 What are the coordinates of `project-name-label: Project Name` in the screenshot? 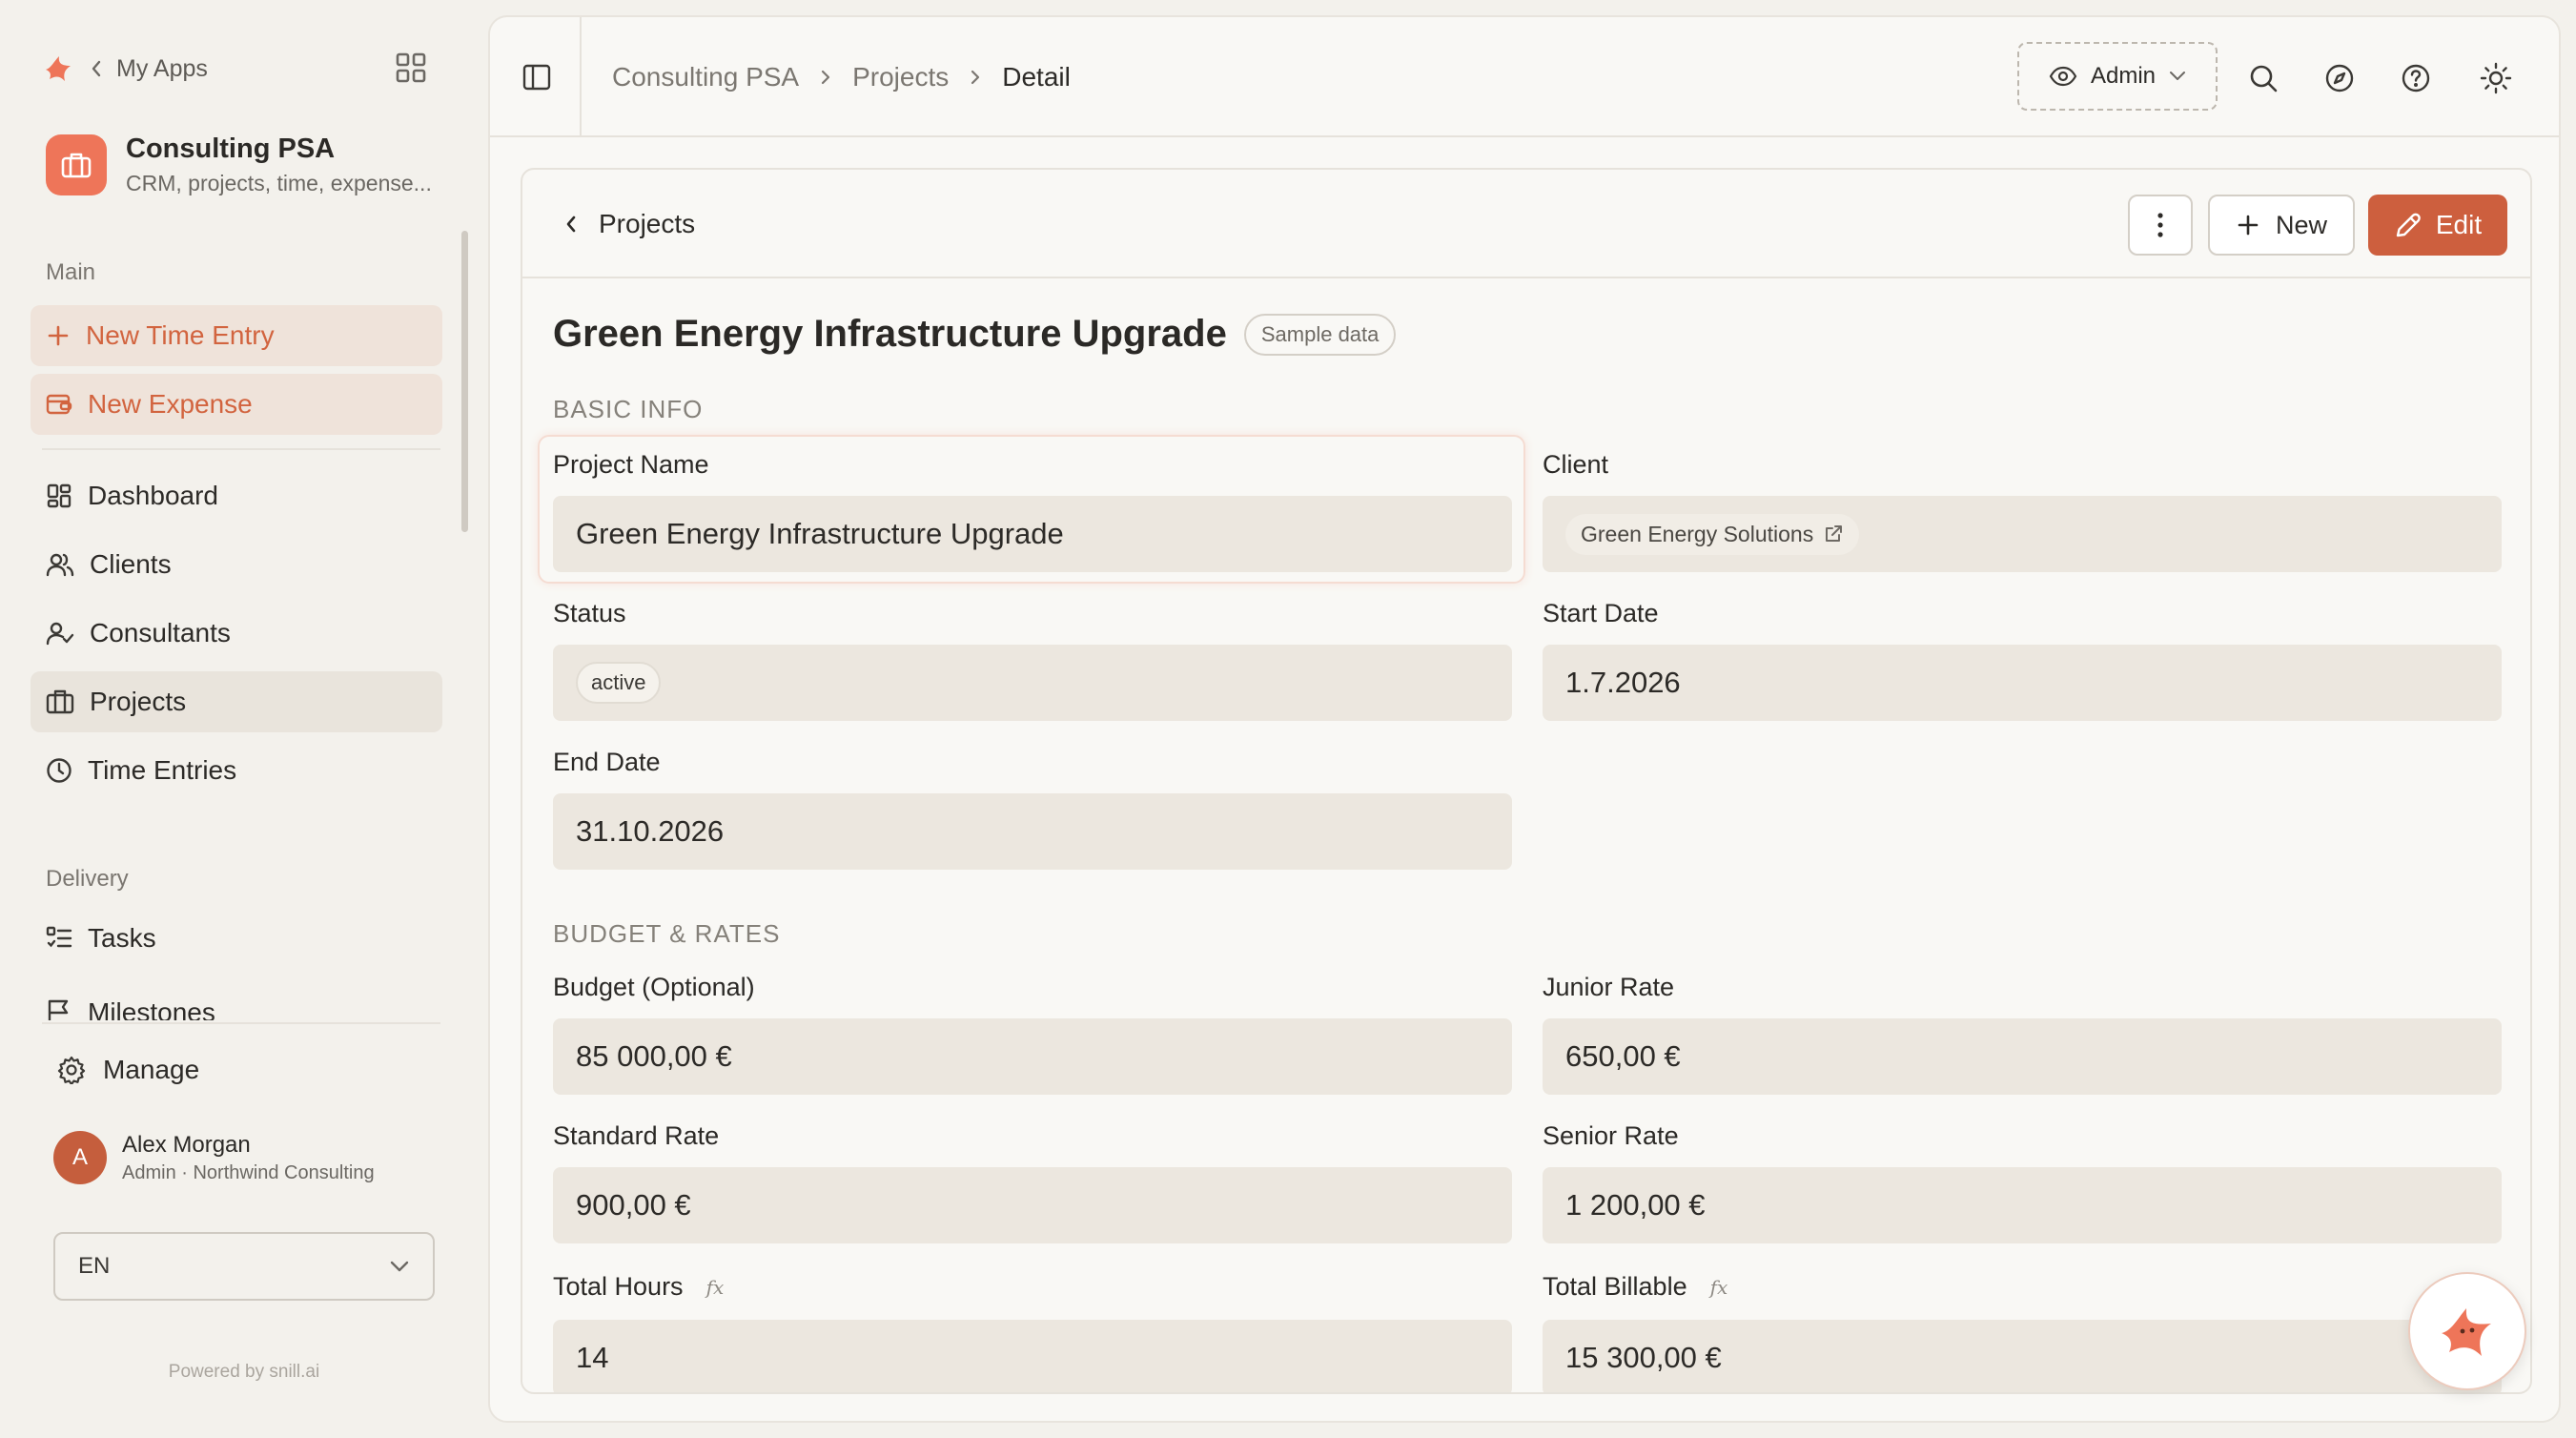 It's located at (631, 464).